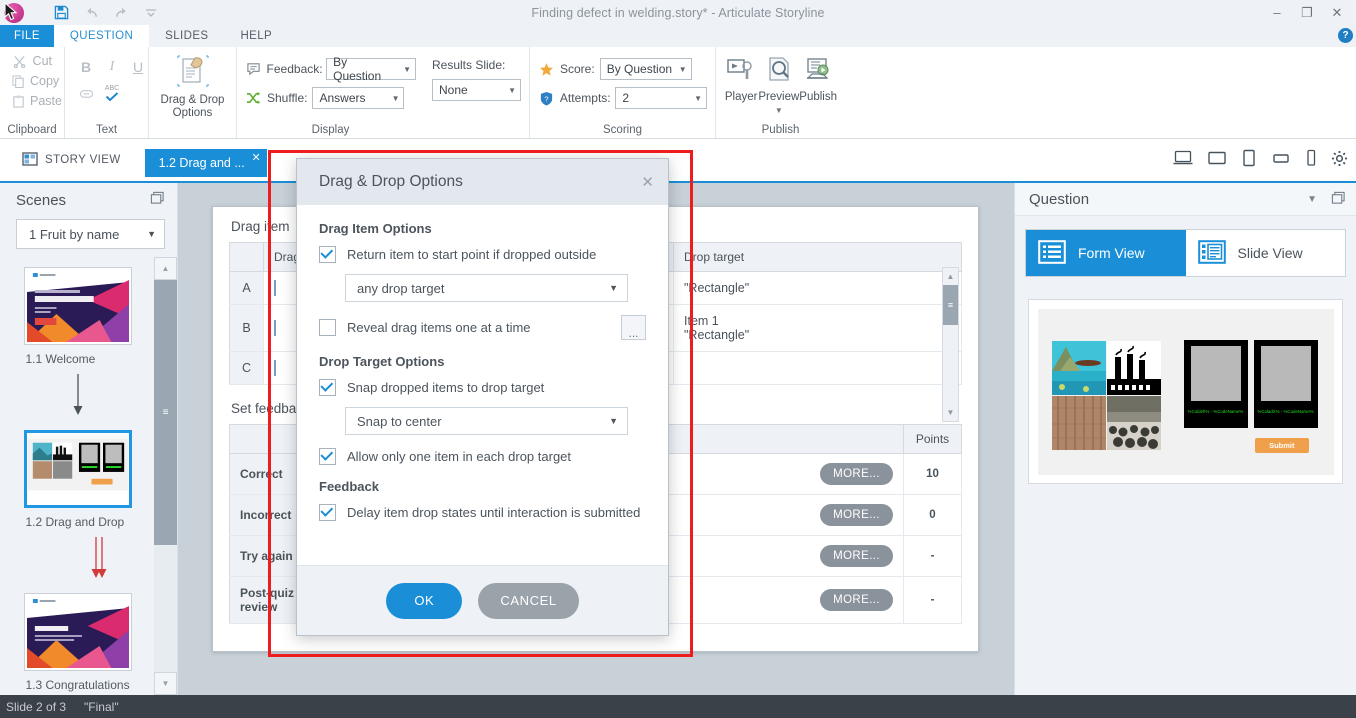 The height and width of the screenshot is (718, 1356). I want to click on desktop-icon, so click(1183, 158).